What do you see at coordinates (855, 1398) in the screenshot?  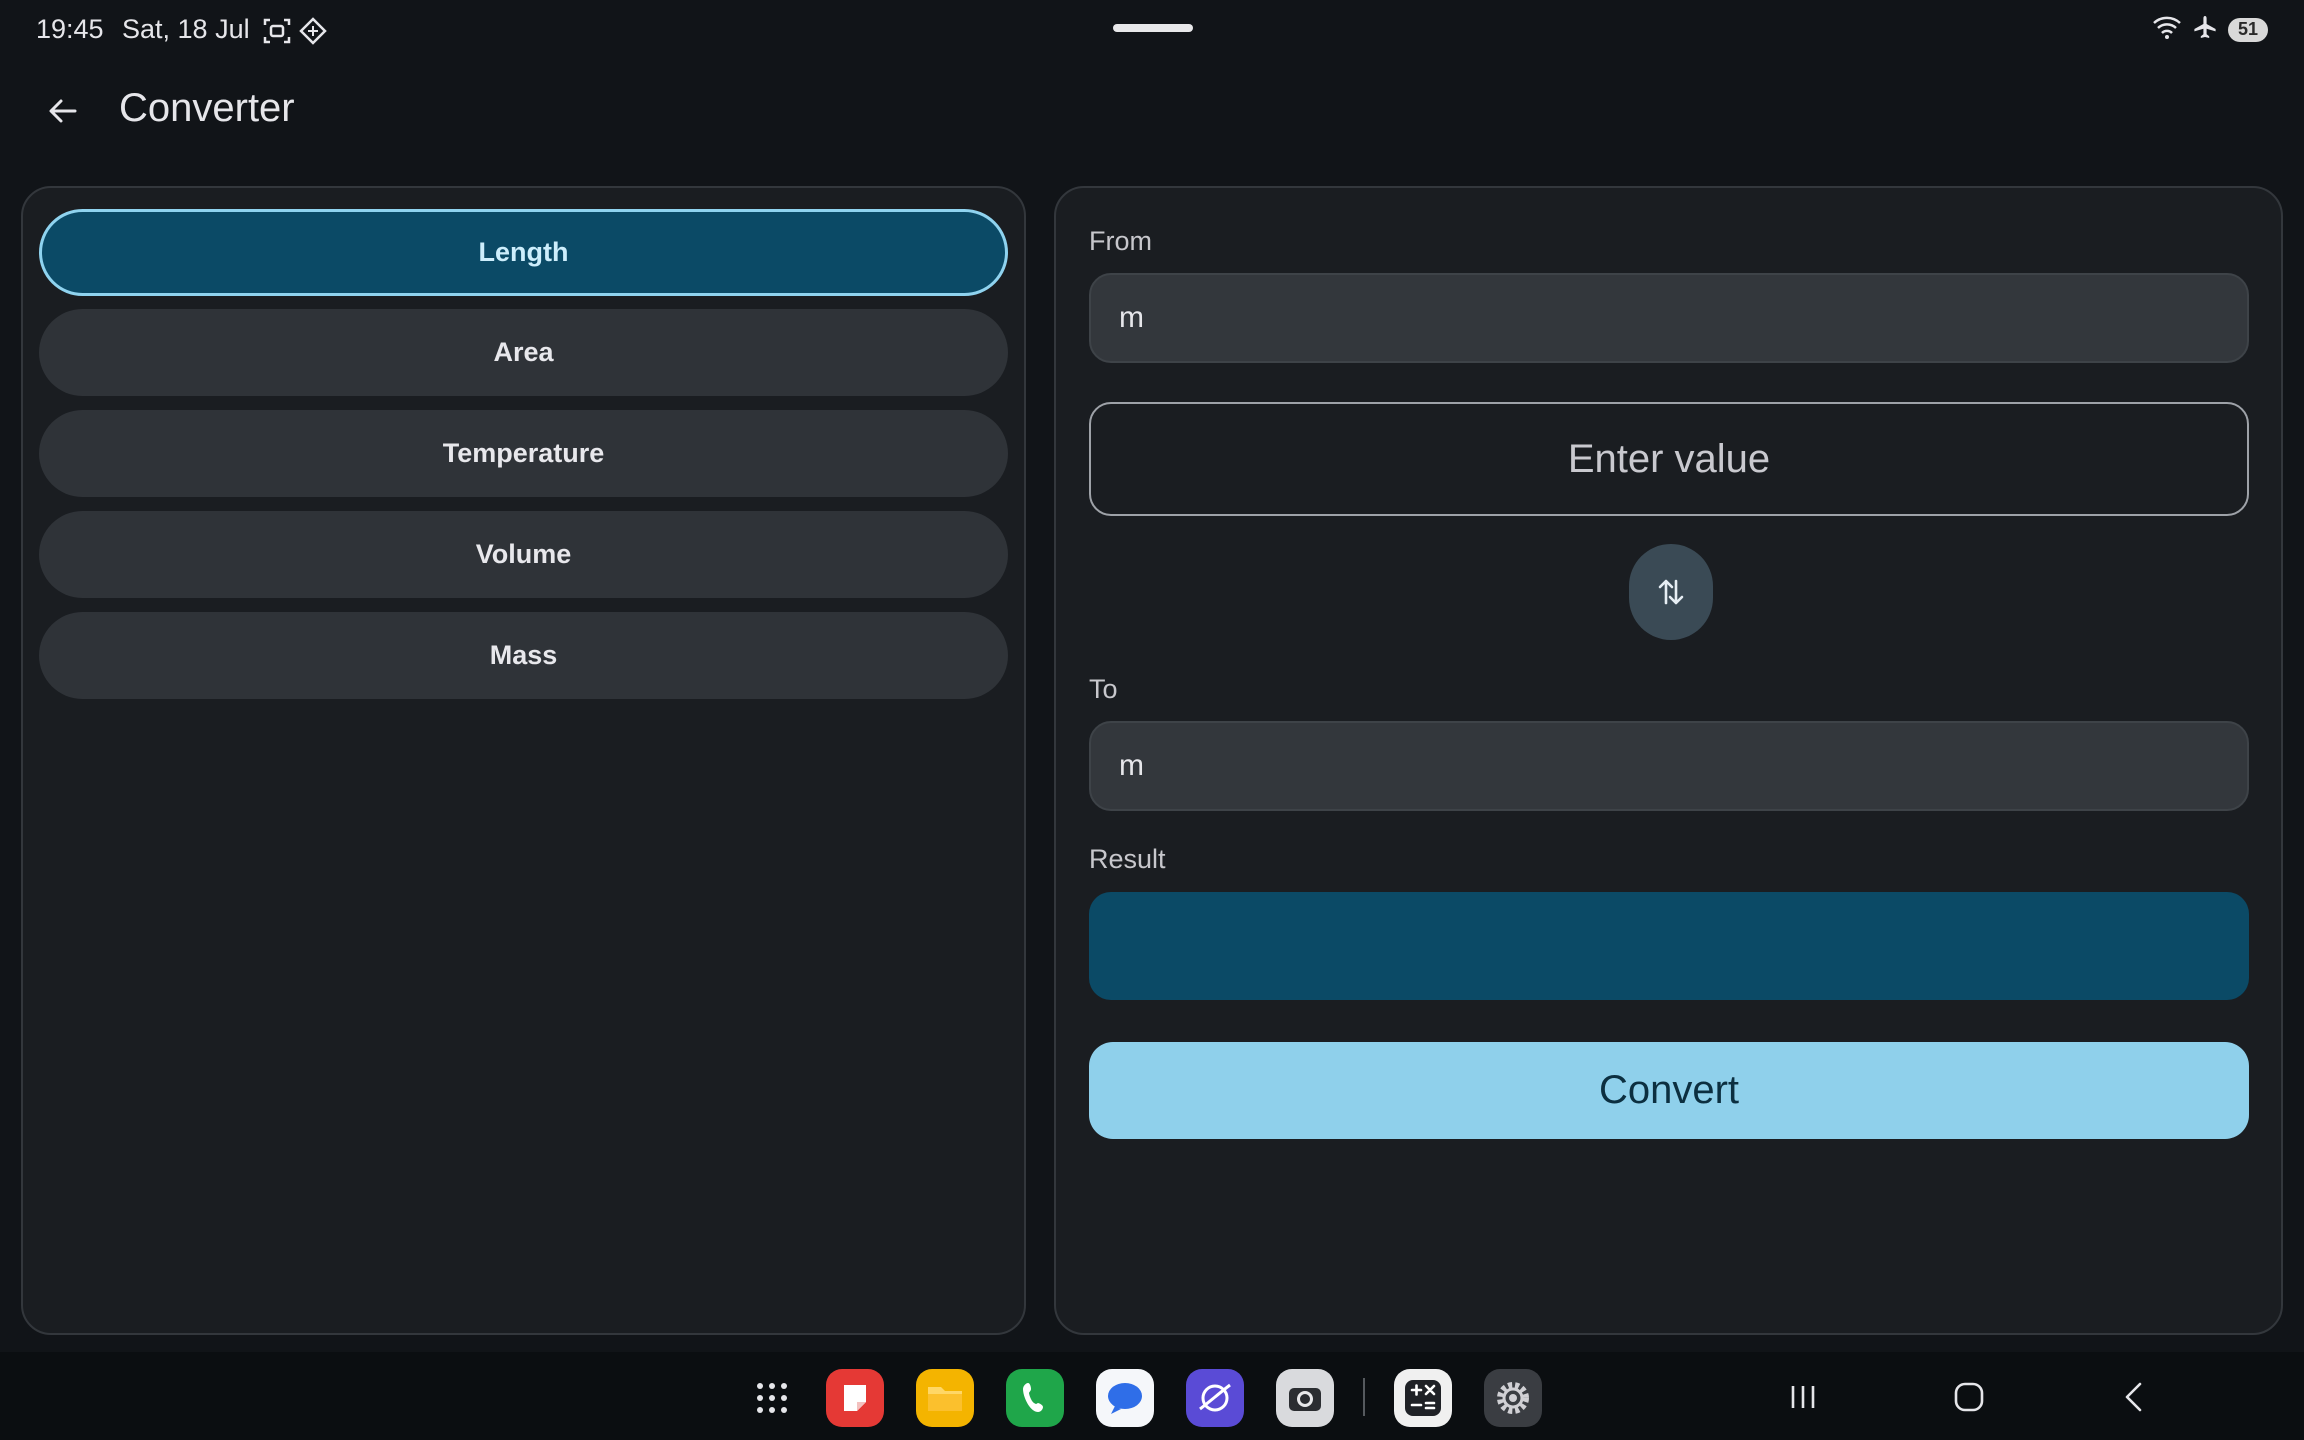 I see `notes-app-icon` at bounding box center [855, 1398].